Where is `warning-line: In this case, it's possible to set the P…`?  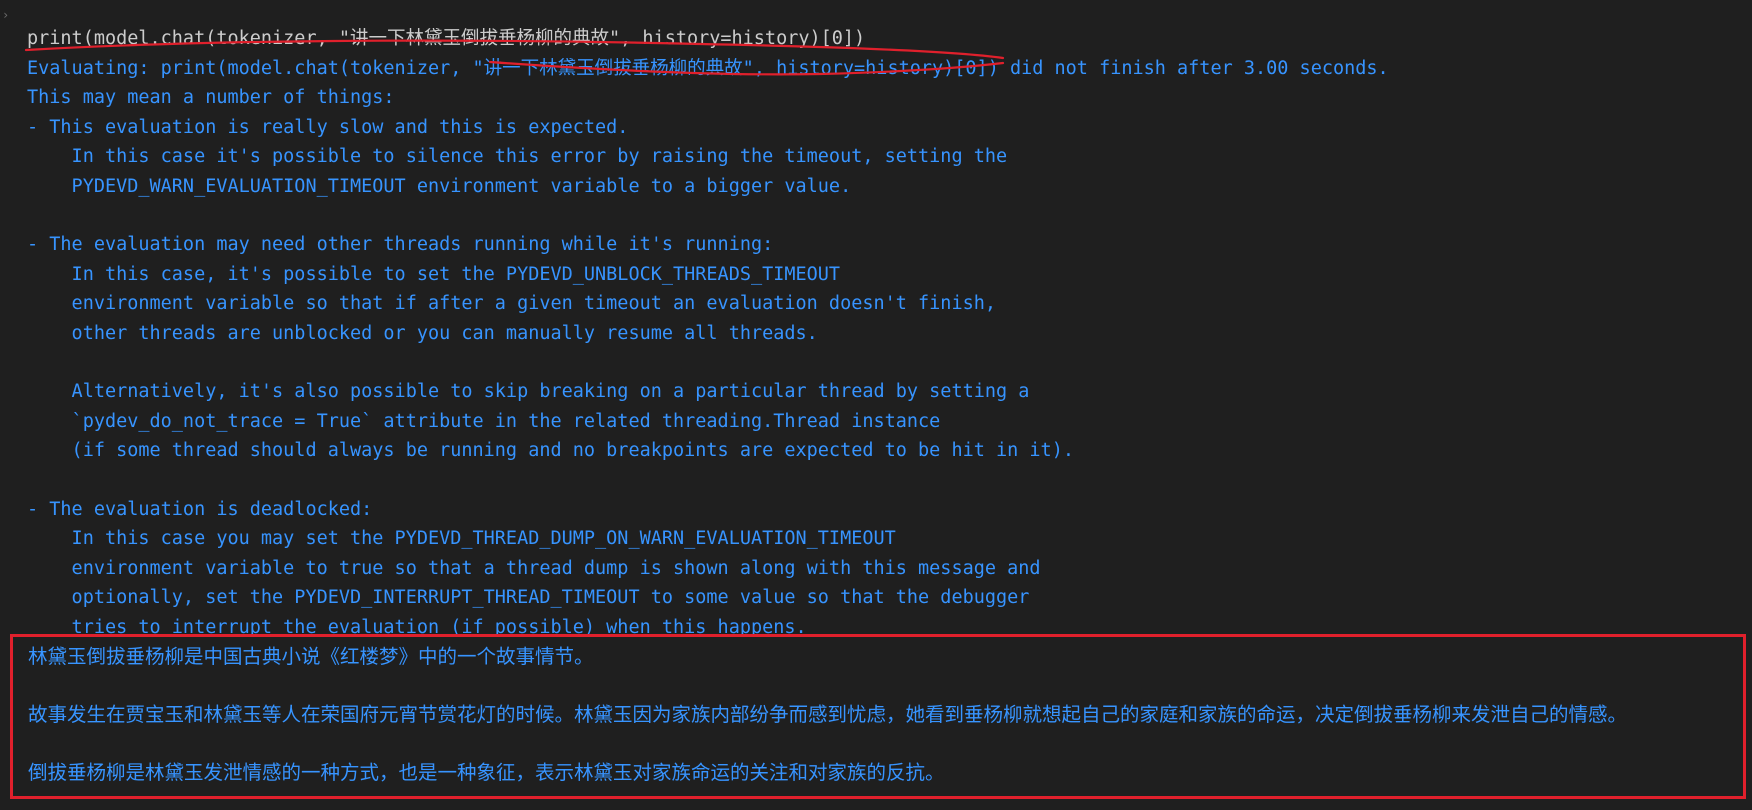
warning-line: In this case, it's possible to set the P… is located at coordinates (434, 274).